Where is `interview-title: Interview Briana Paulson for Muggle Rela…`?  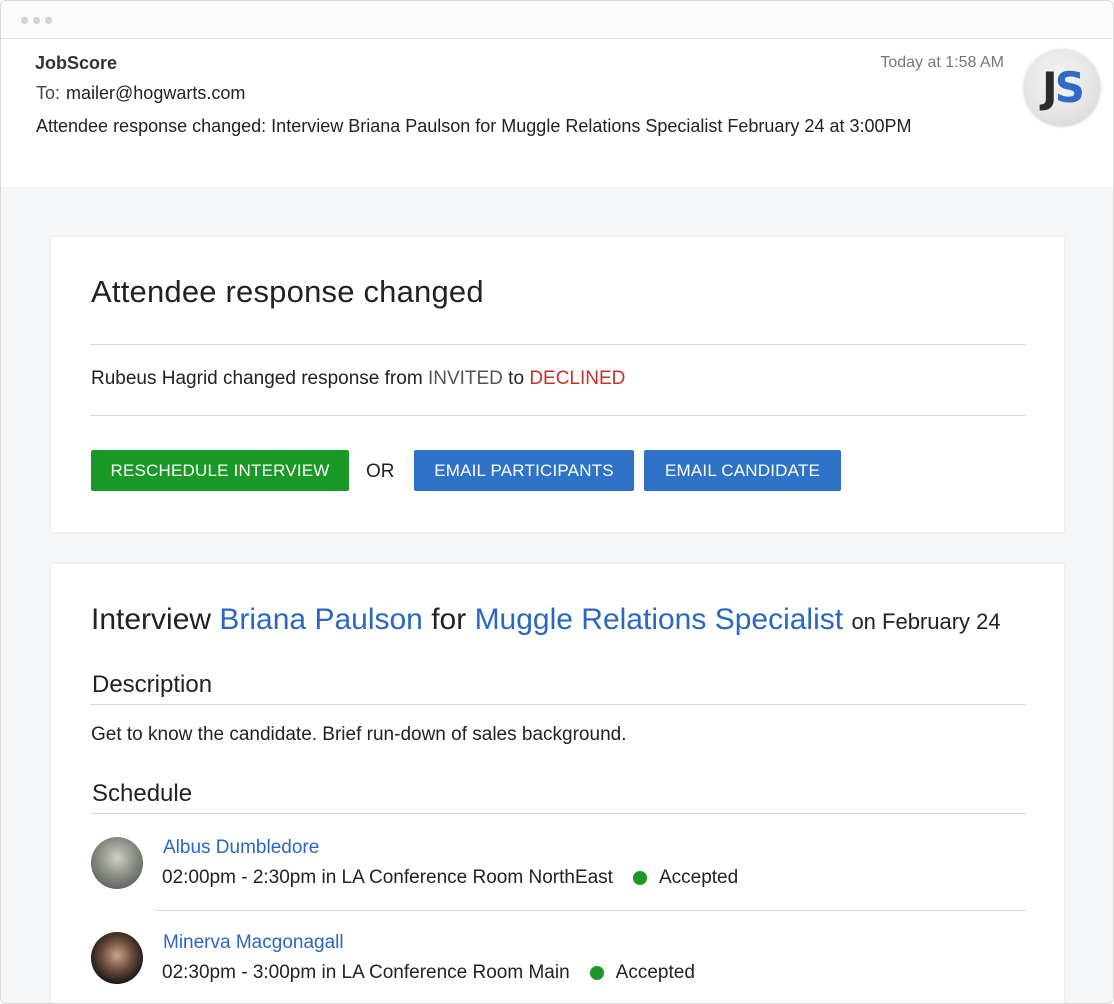
interview-title: Interview Briana Paulson for Muggle Rela… is located at coordinates (546, 620).